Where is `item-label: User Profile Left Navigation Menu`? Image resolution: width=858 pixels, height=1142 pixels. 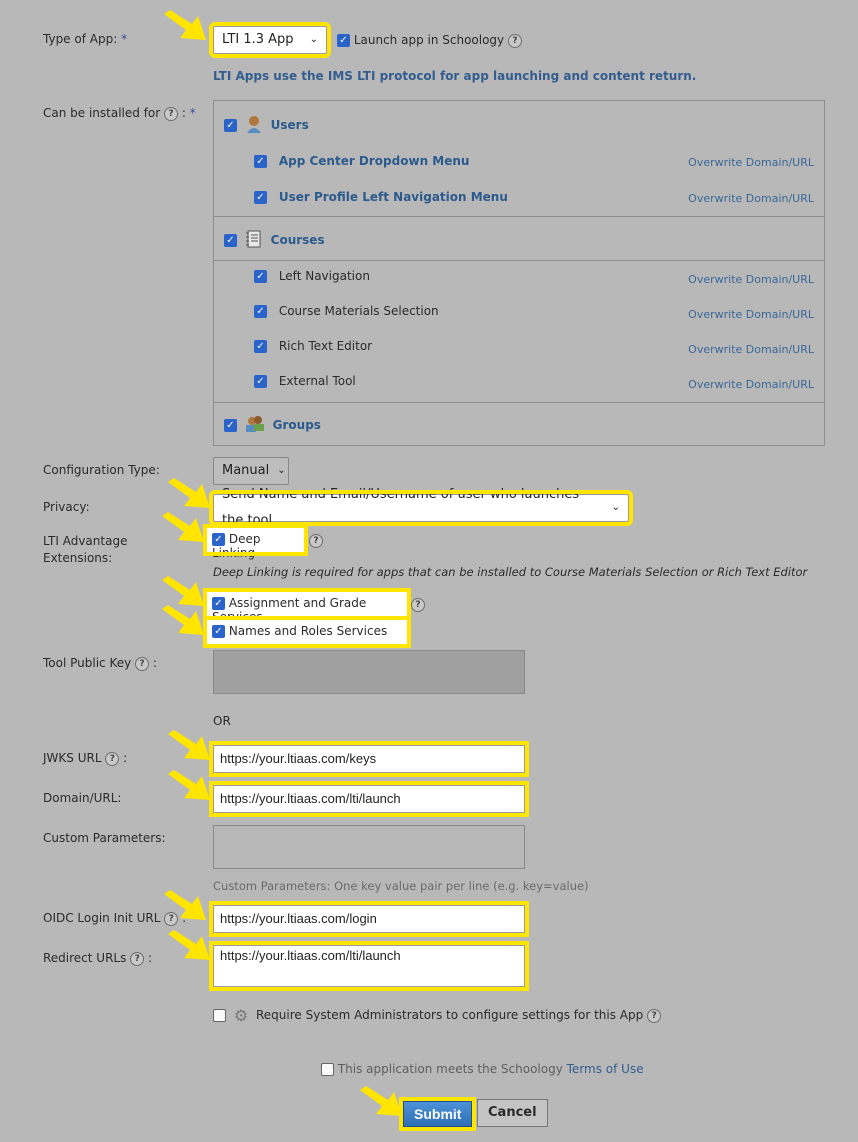 item-label: User Profile Left Navigation Menu is located at coordinates (393, 197).